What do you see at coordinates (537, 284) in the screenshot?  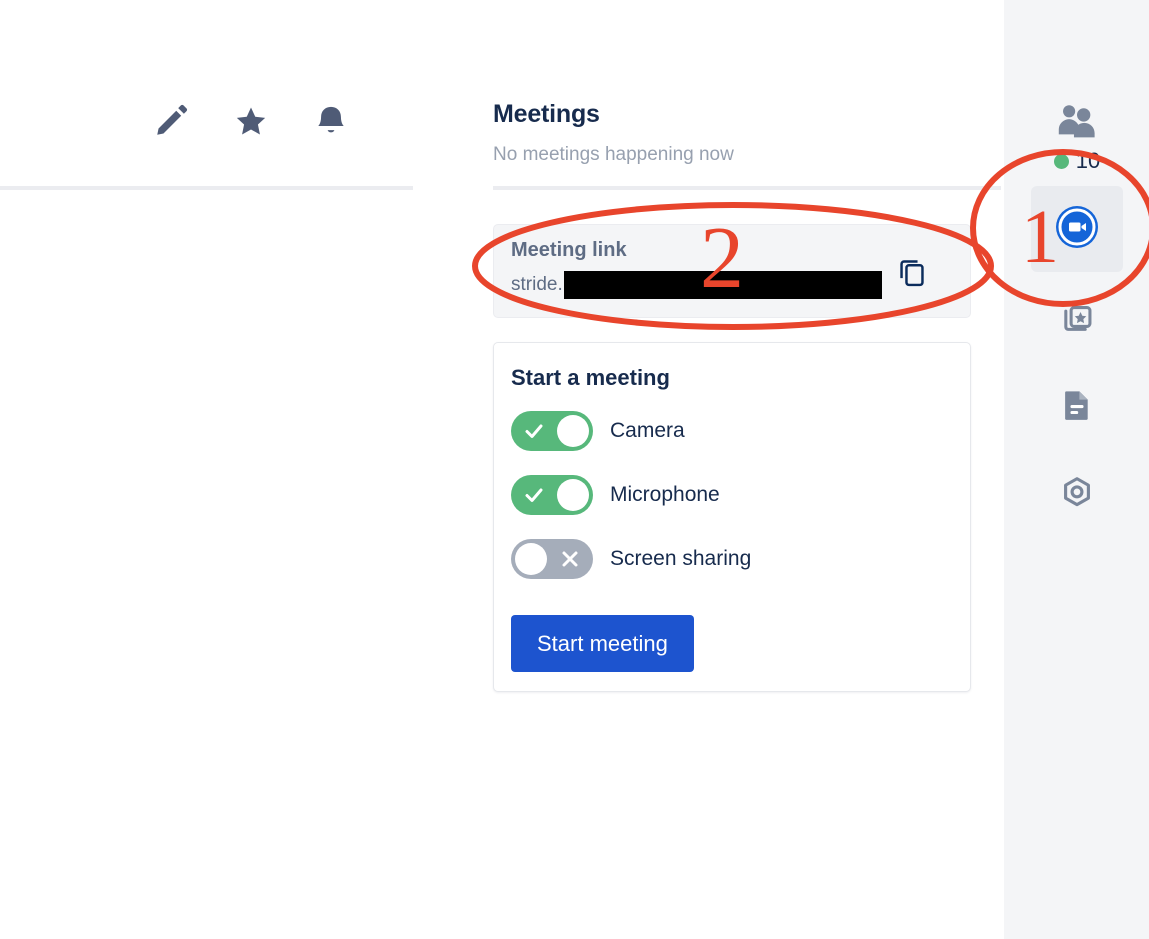 I see `meeting-link-url-prefix: stride.` at bounding box center [537, 284].